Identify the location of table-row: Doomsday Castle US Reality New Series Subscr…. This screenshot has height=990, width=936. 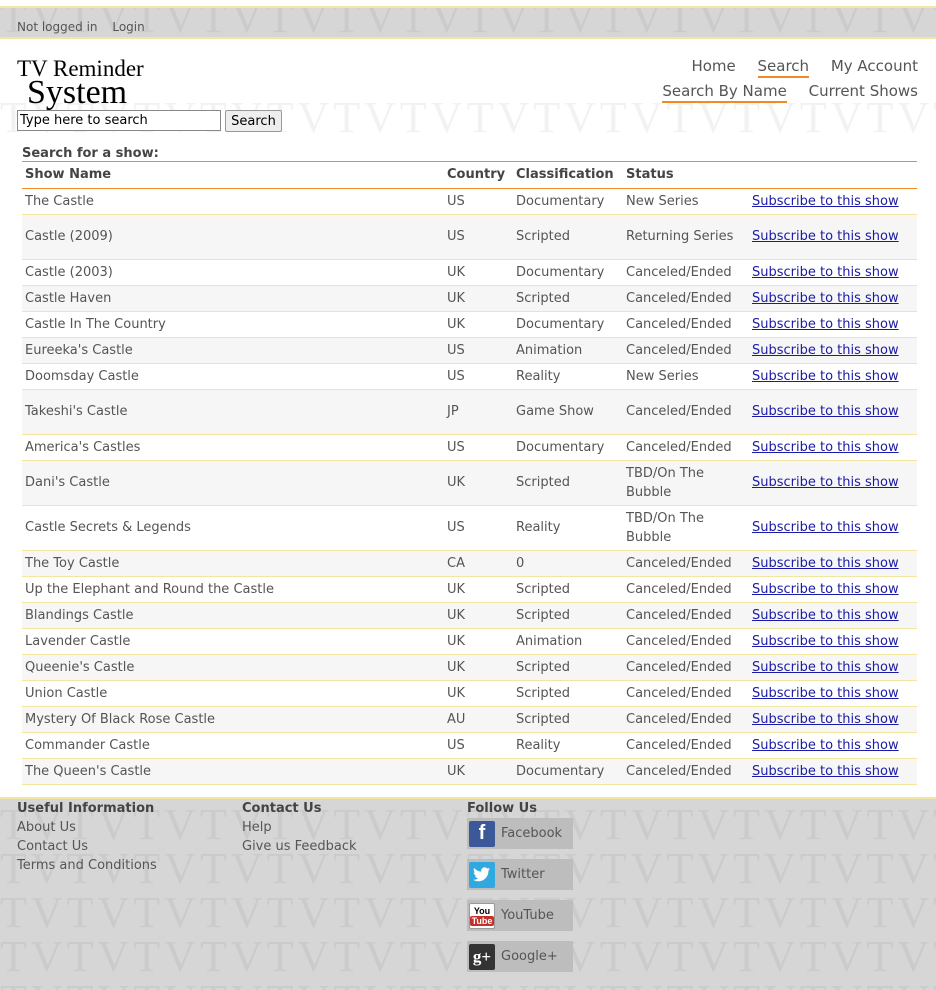
(469, 376).